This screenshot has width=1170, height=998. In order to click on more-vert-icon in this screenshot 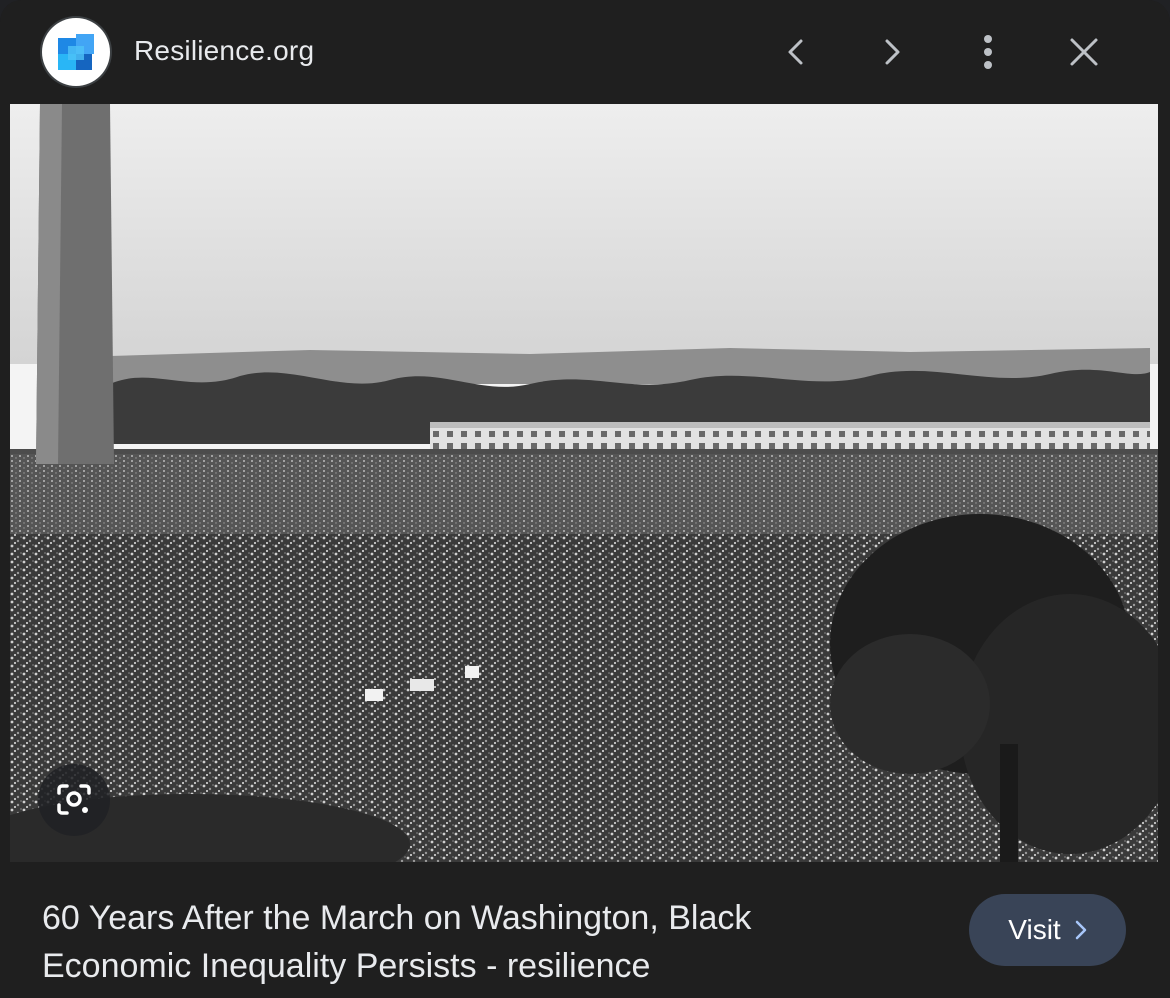, I will do `click(988, 52)`.